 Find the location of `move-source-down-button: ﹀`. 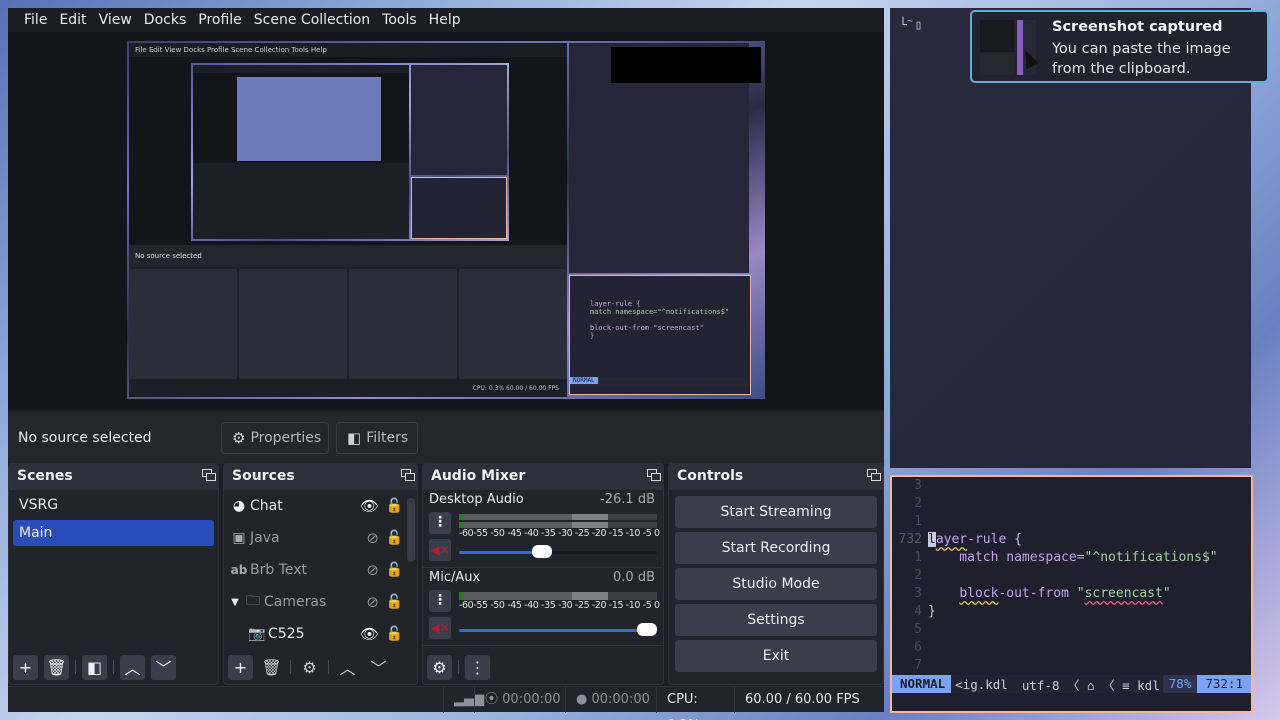

move-source-down-button: ﹀ is located at coordinates (378, 667).